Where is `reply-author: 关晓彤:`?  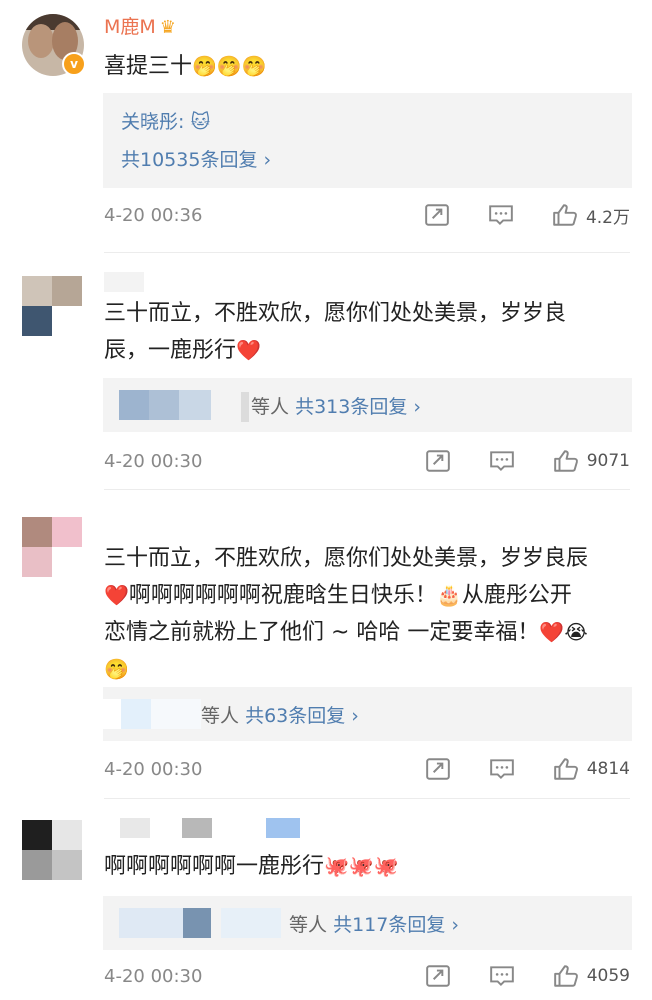
reply-author: 关晓彤: is located at coordinates (152, 122).